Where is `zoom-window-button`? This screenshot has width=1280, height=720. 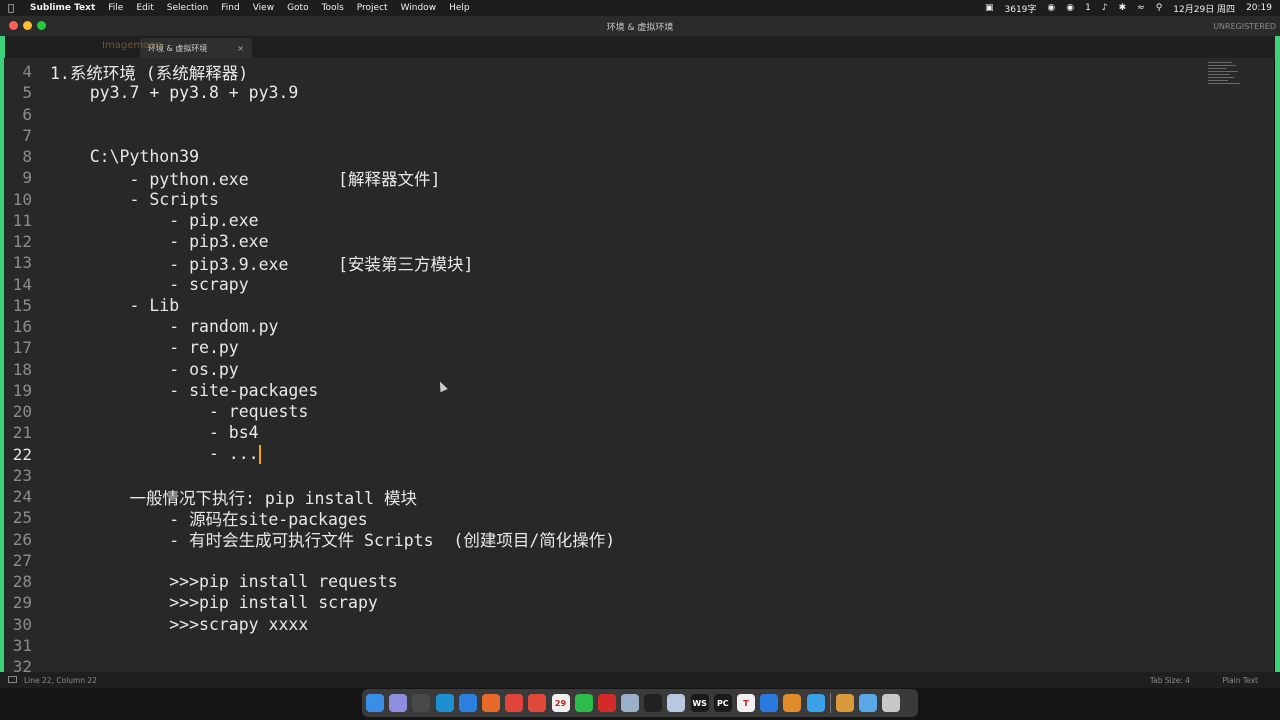
zoom-window-button is located at coordinates (41, 25).